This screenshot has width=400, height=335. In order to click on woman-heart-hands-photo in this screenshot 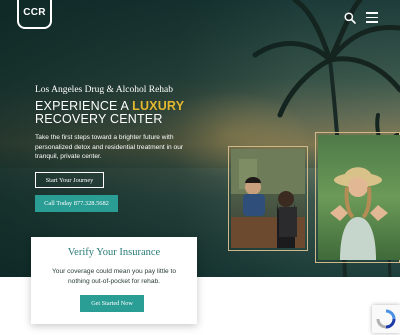, I will do `click(359, 197)`.